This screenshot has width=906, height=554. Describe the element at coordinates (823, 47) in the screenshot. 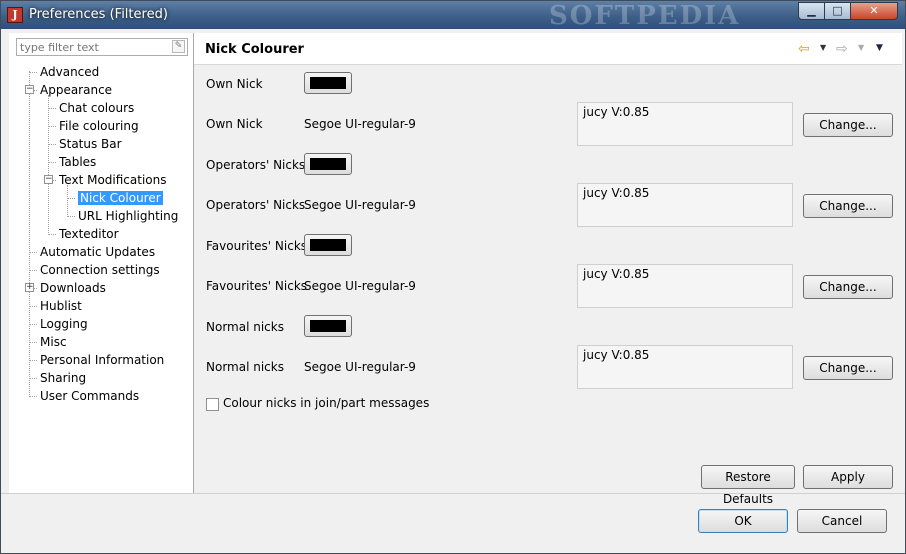

I see `back-dropdown-icon: ▼` at that location.